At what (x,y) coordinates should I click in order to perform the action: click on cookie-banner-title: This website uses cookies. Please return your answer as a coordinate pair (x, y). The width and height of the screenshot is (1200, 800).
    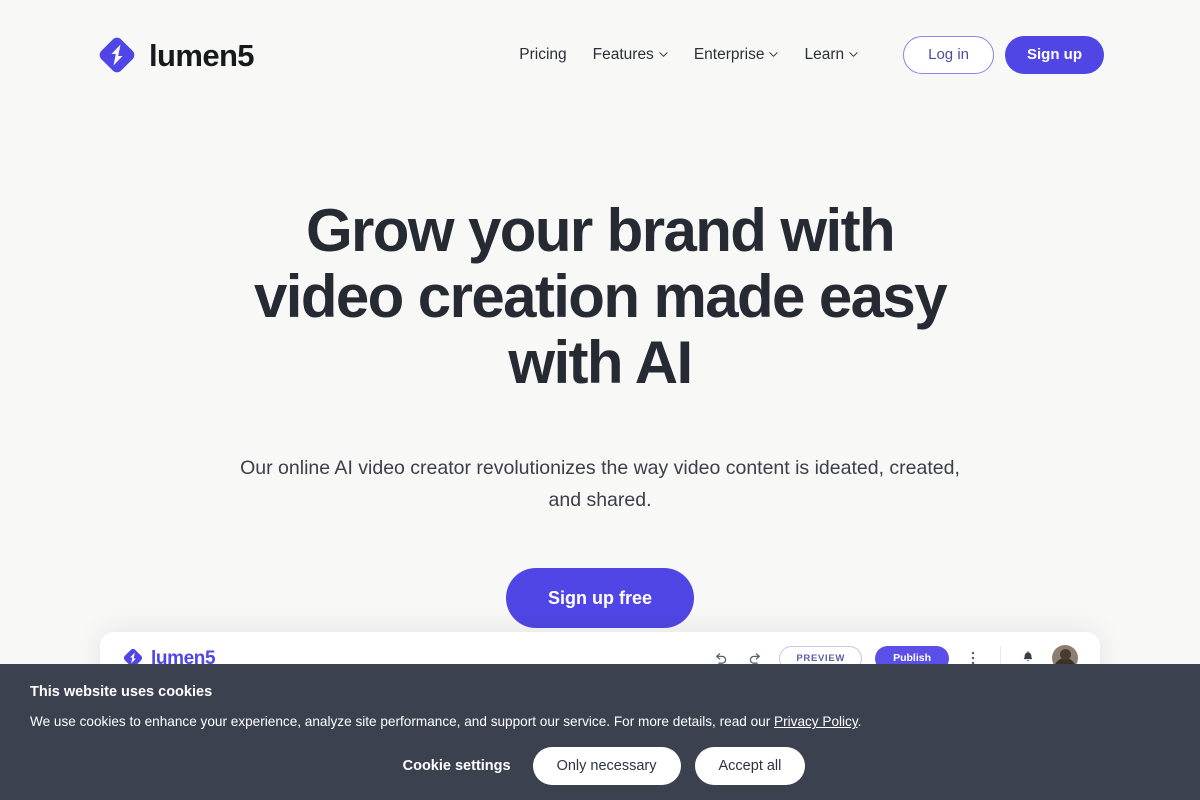
    Looking at the image, I should click on (121, 692).